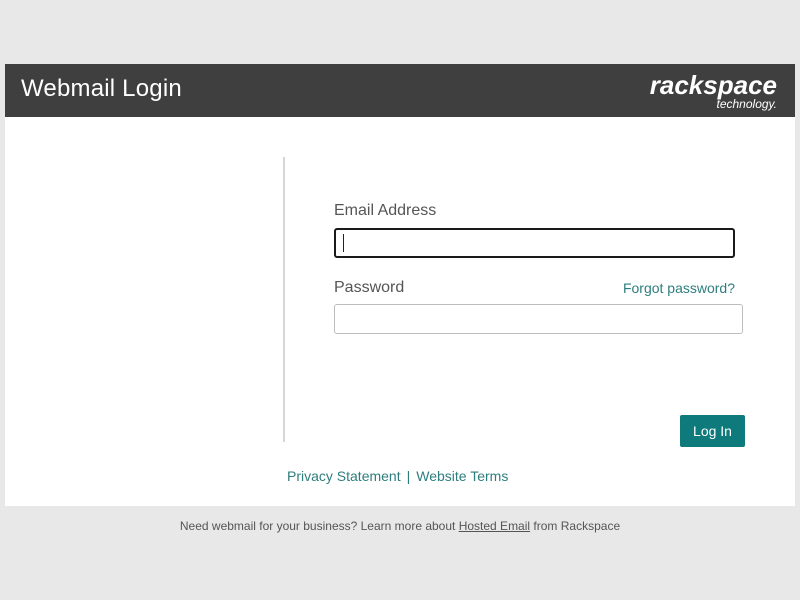 This screenshot has width=800, height=600. I want to click on note-suffix: from Rackspace, so click(577, 526).